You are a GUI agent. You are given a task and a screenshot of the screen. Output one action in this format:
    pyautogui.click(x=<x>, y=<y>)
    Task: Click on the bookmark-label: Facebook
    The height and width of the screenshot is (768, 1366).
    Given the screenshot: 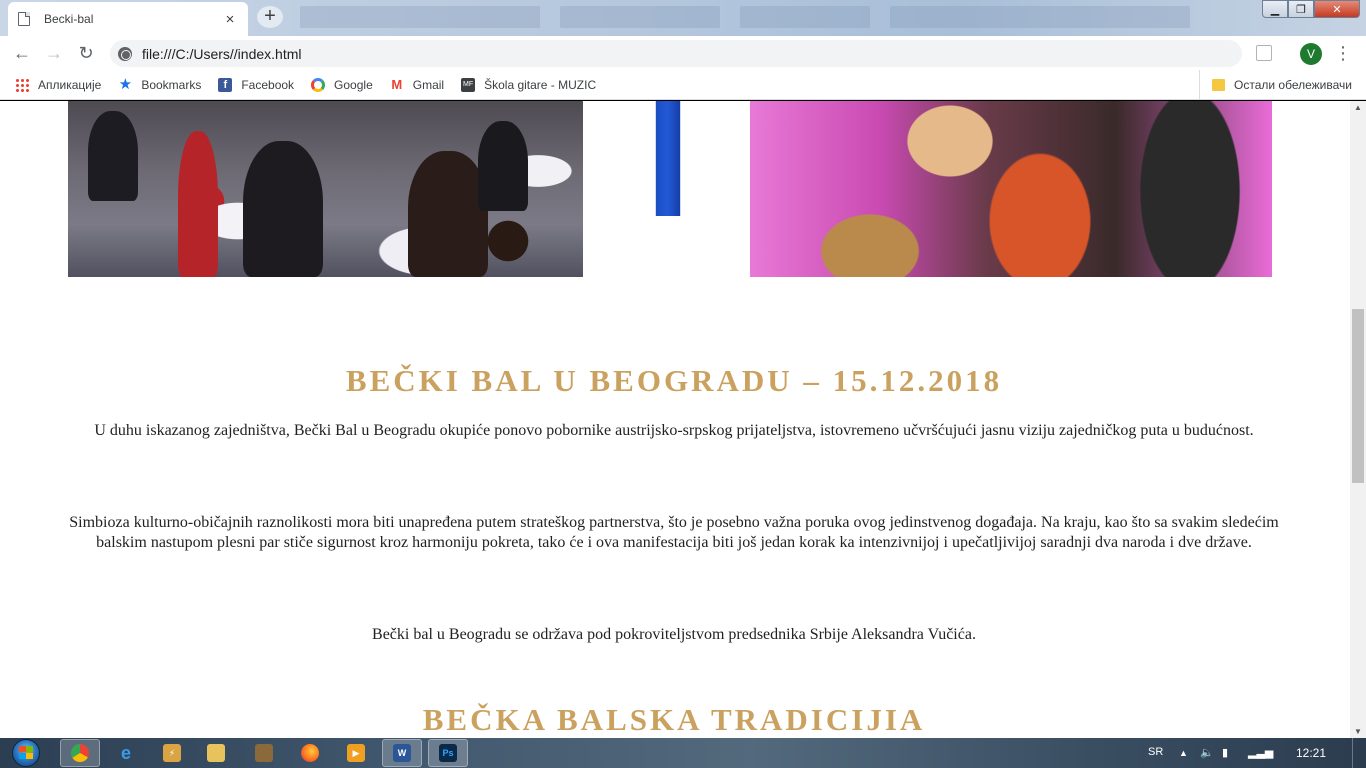 What is the action you would take?
    pyautogui.click(x=268, y=84)
    